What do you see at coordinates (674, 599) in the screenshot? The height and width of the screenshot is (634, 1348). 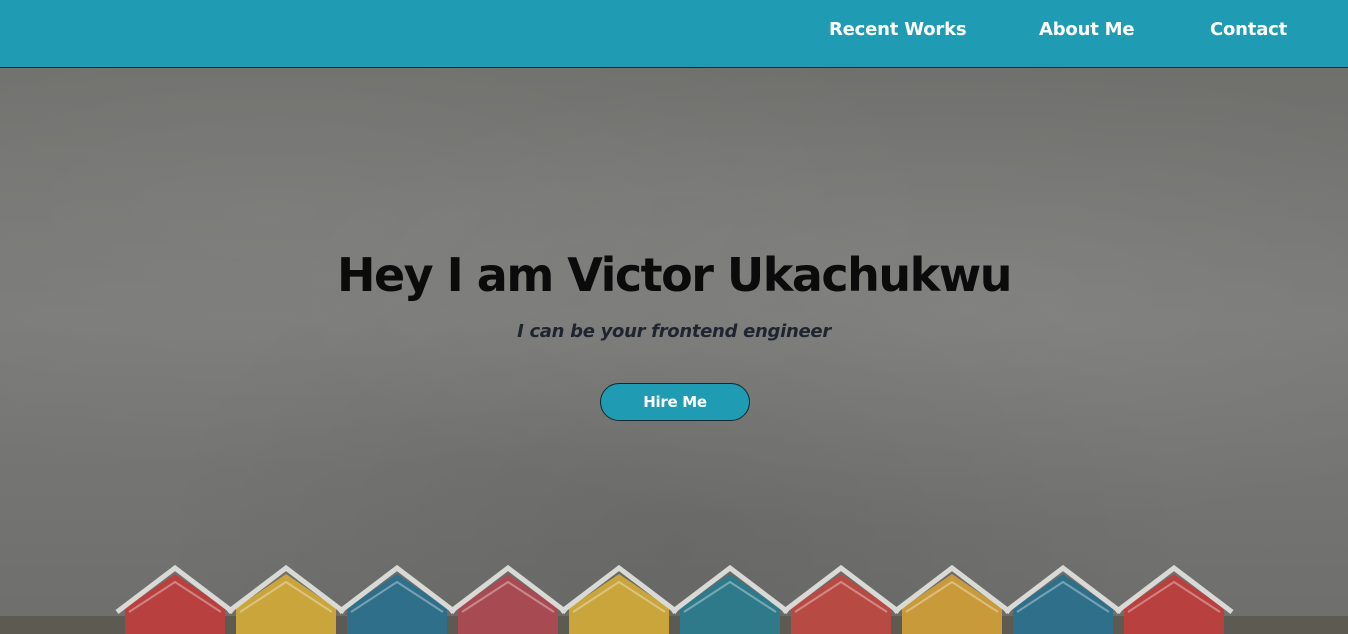 I see `beach-huts-image` at bounding box center [674, 599].